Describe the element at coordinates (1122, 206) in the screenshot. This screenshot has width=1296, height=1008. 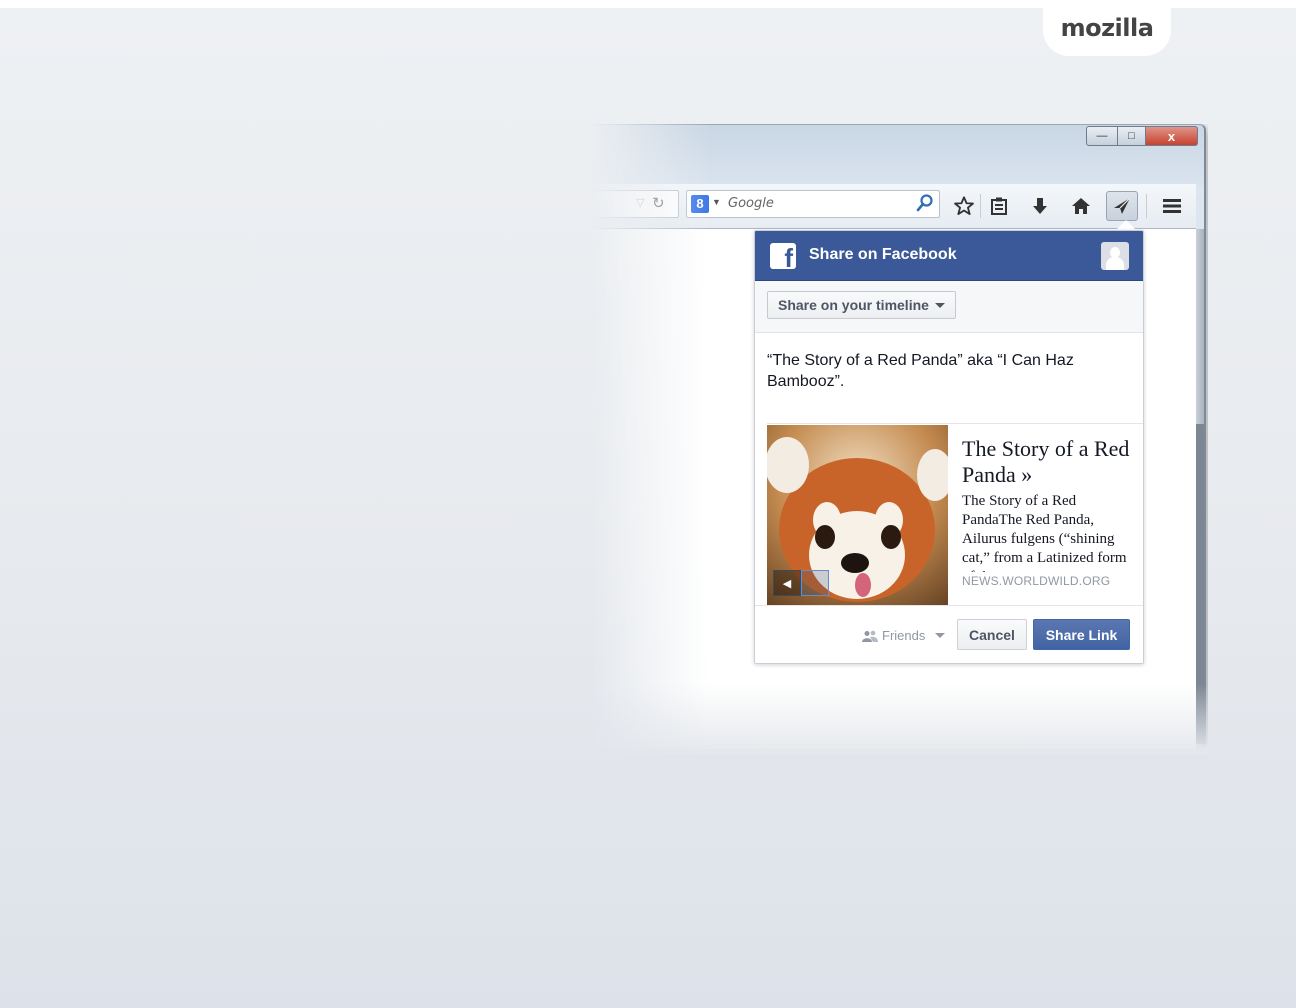
I see `share-icon` at that location.